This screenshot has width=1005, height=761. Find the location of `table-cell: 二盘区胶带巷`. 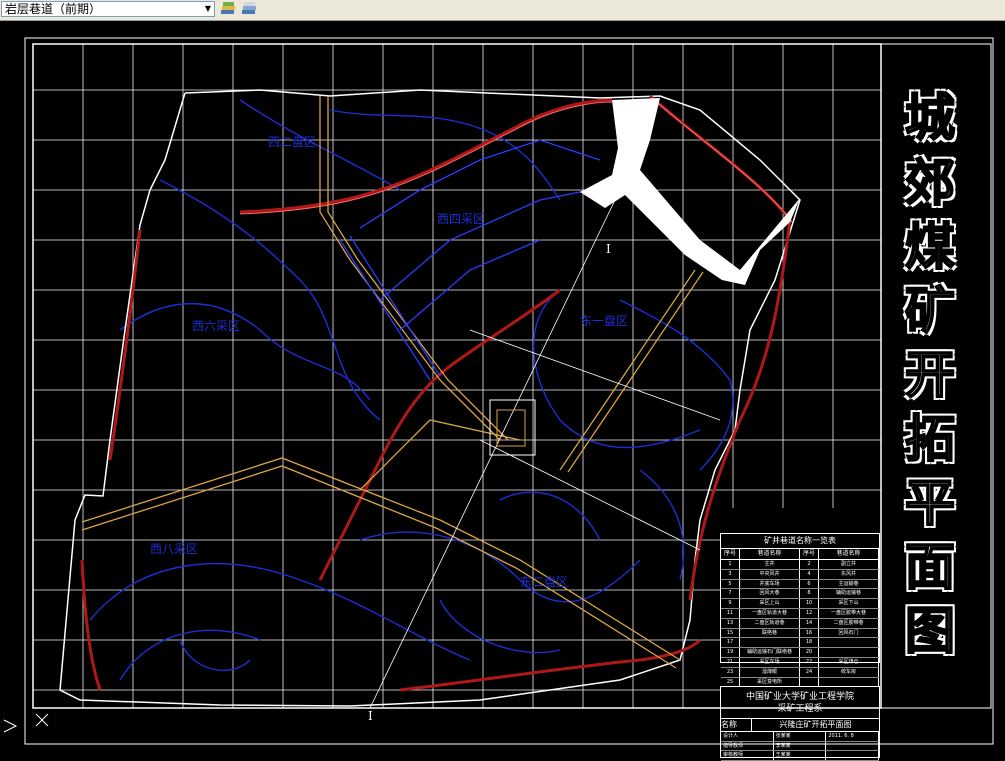

table-cell: 二盘区胶带巷 is located at coordinates (849, 623).